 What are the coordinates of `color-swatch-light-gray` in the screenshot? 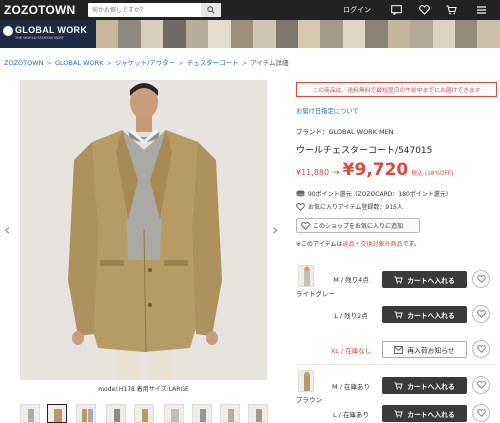 It's located at (306, 276).